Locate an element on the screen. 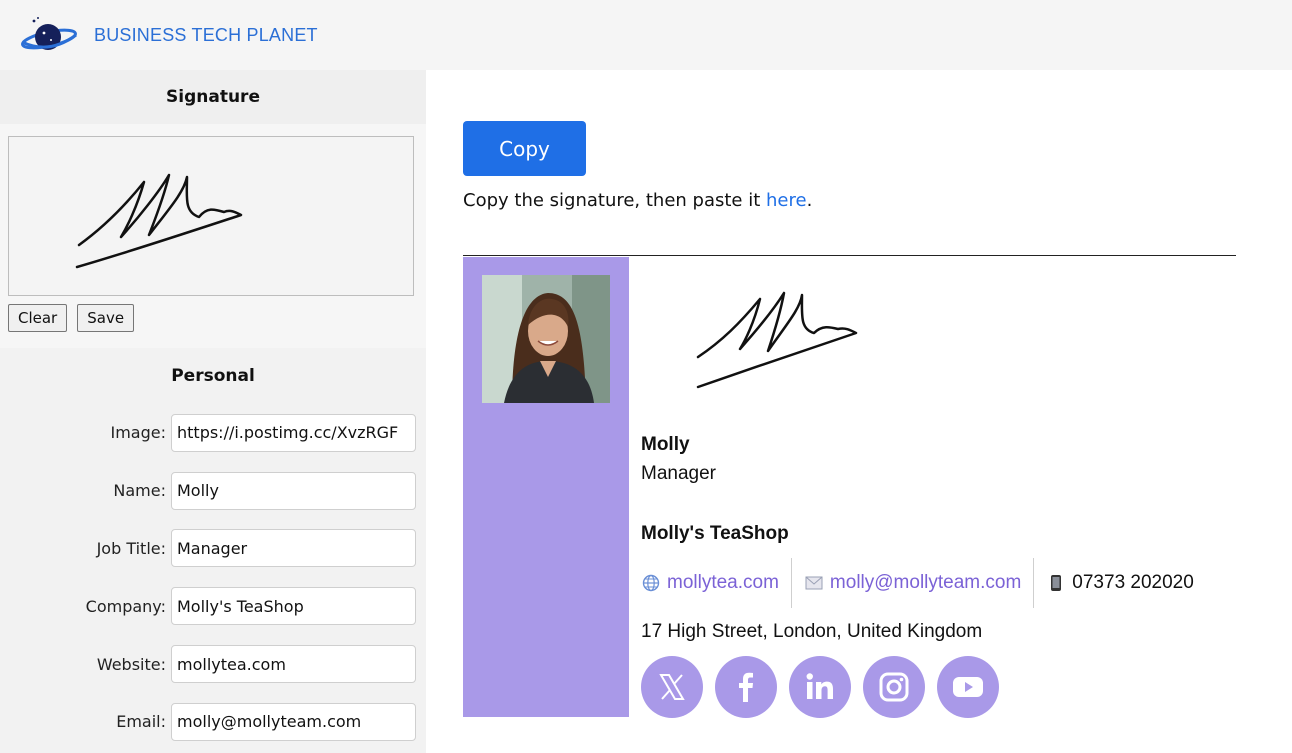  youtube-icon is located at coordinates (968, 687).